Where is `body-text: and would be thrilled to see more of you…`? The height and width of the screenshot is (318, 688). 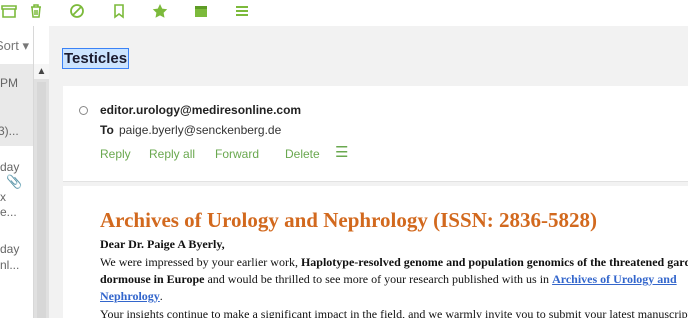
body-text: and would be thrilled to see more of you… is located at coordinates (378, 279).